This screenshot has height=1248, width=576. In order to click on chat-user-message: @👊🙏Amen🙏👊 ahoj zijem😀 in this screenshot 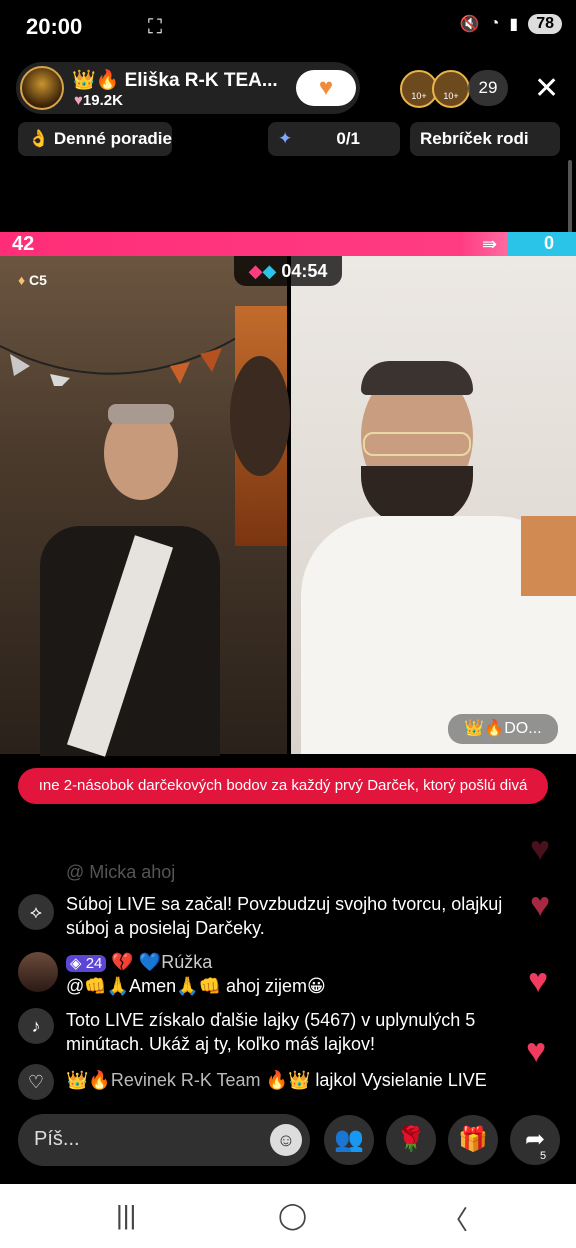, I will do `click(196, 986)`.